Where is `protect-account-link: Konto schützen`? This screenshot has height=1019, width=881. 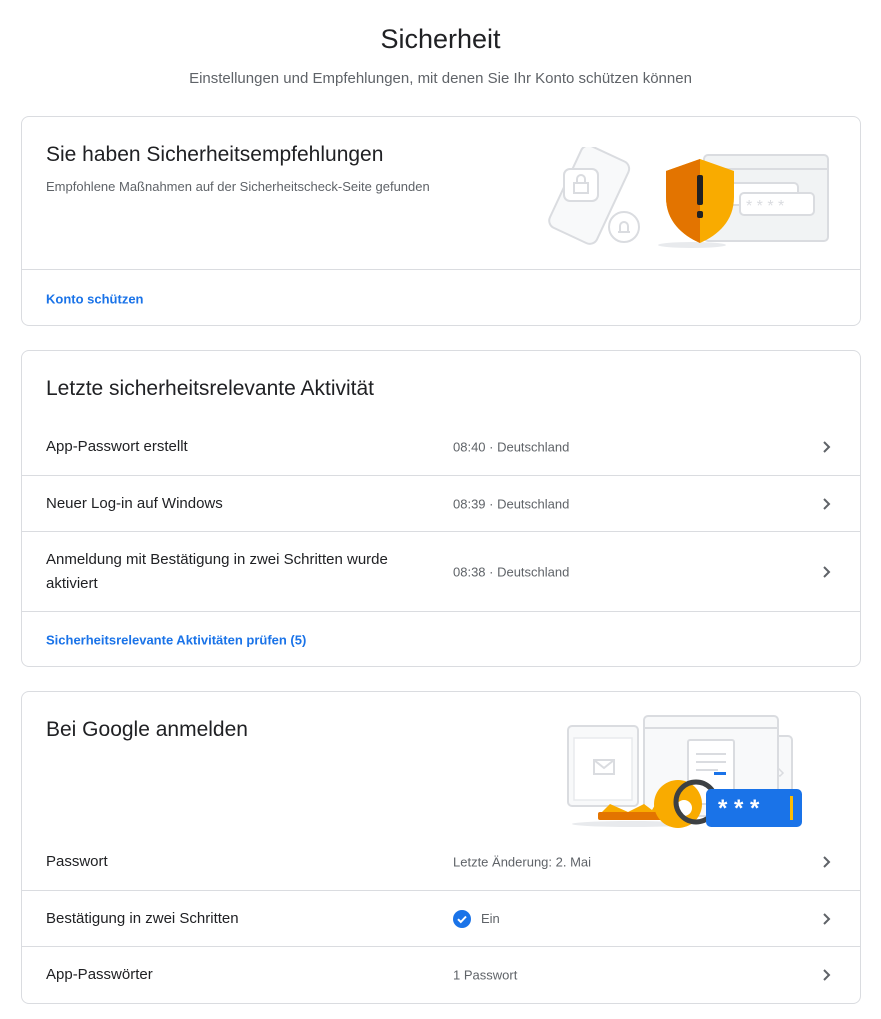
protect-account-link: Konto schützen is located at coordinates (95, 298).